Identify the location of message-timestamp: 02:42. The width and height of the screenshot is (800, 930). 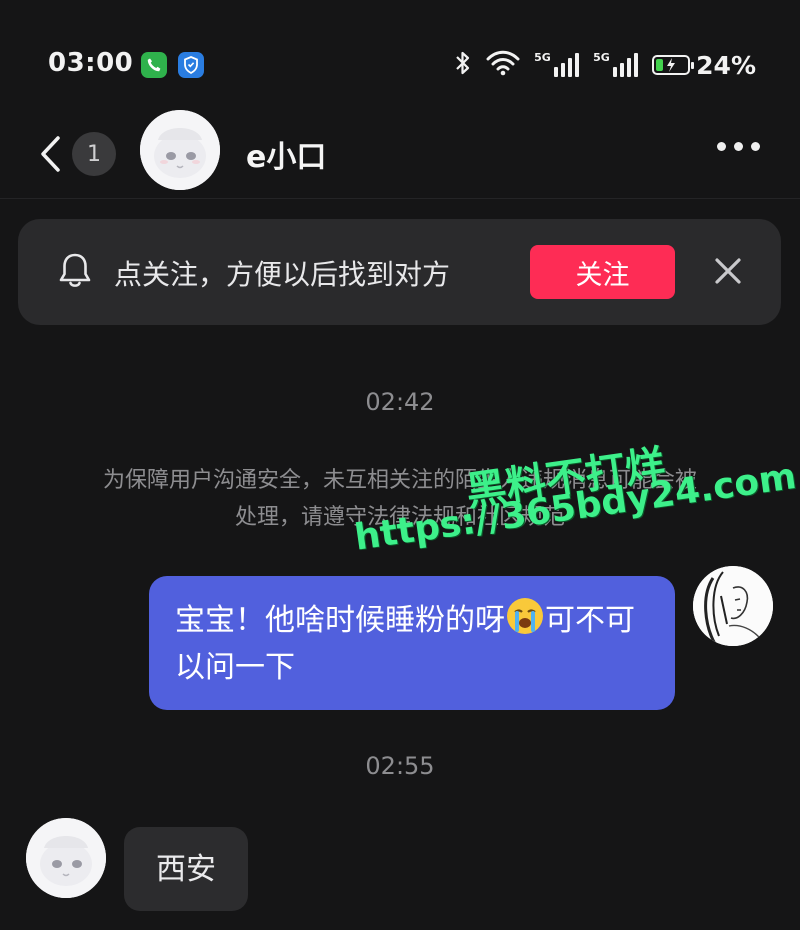
(400, 402).